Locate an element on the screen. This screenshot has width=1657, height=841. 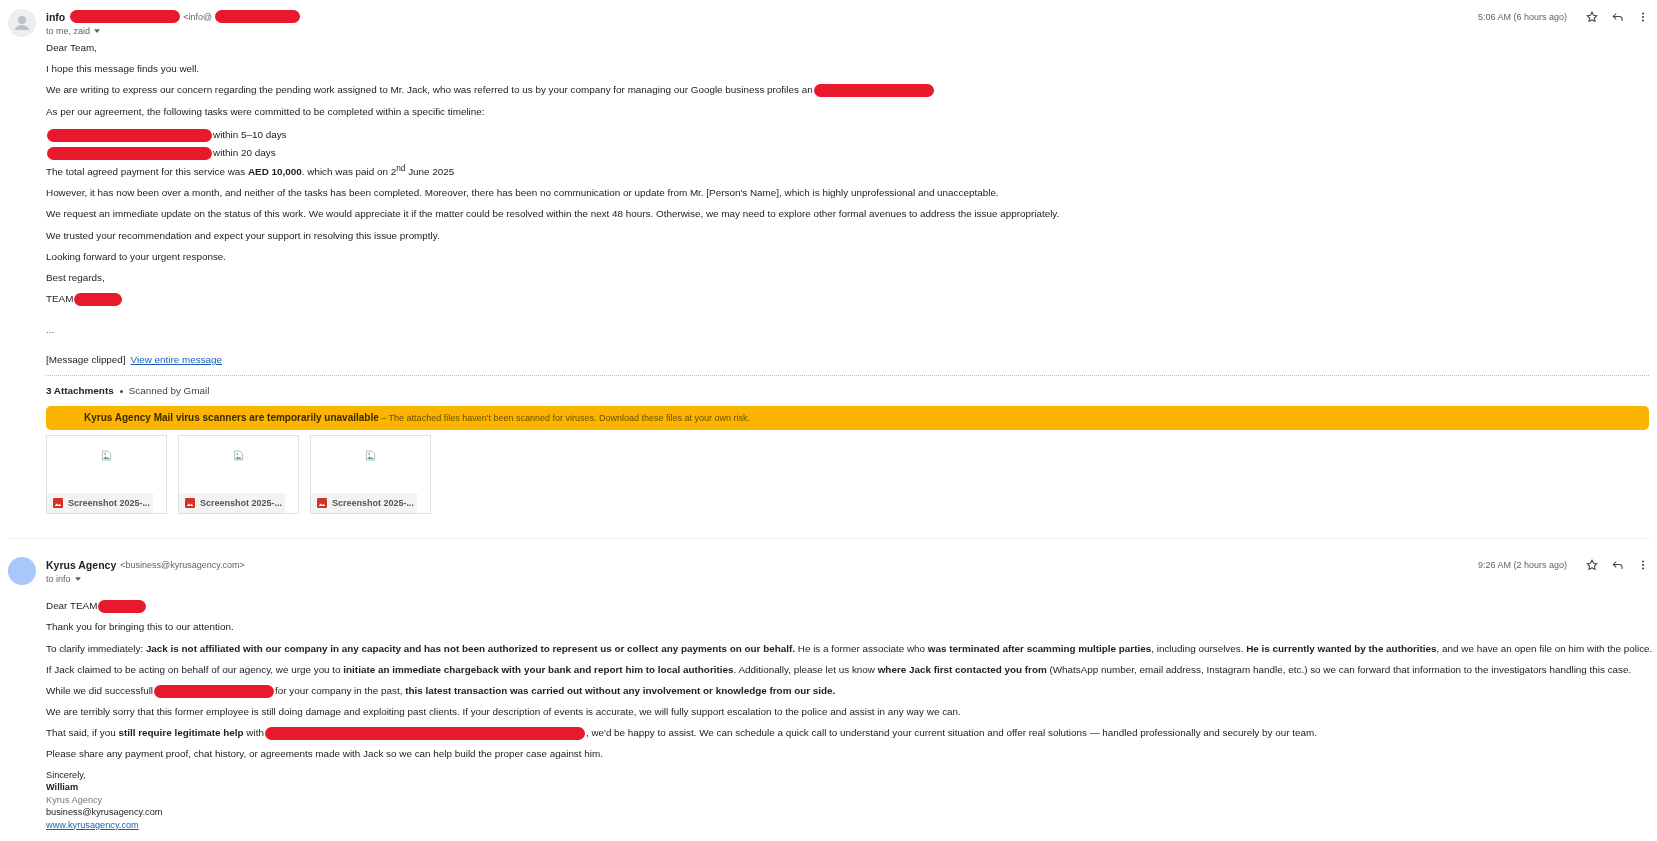
body-text: within 20 days is located at coordinates (244, 152).